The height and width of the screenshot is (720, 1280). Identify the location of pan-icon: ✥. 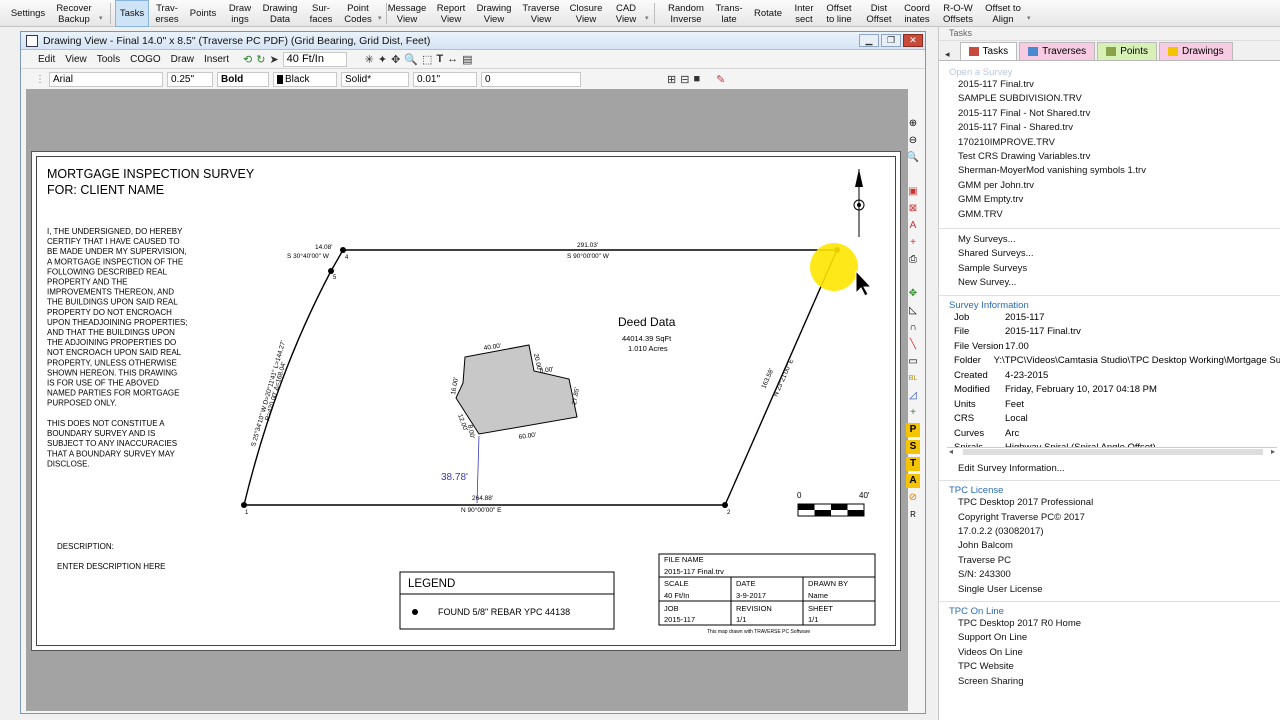
(395, 59).